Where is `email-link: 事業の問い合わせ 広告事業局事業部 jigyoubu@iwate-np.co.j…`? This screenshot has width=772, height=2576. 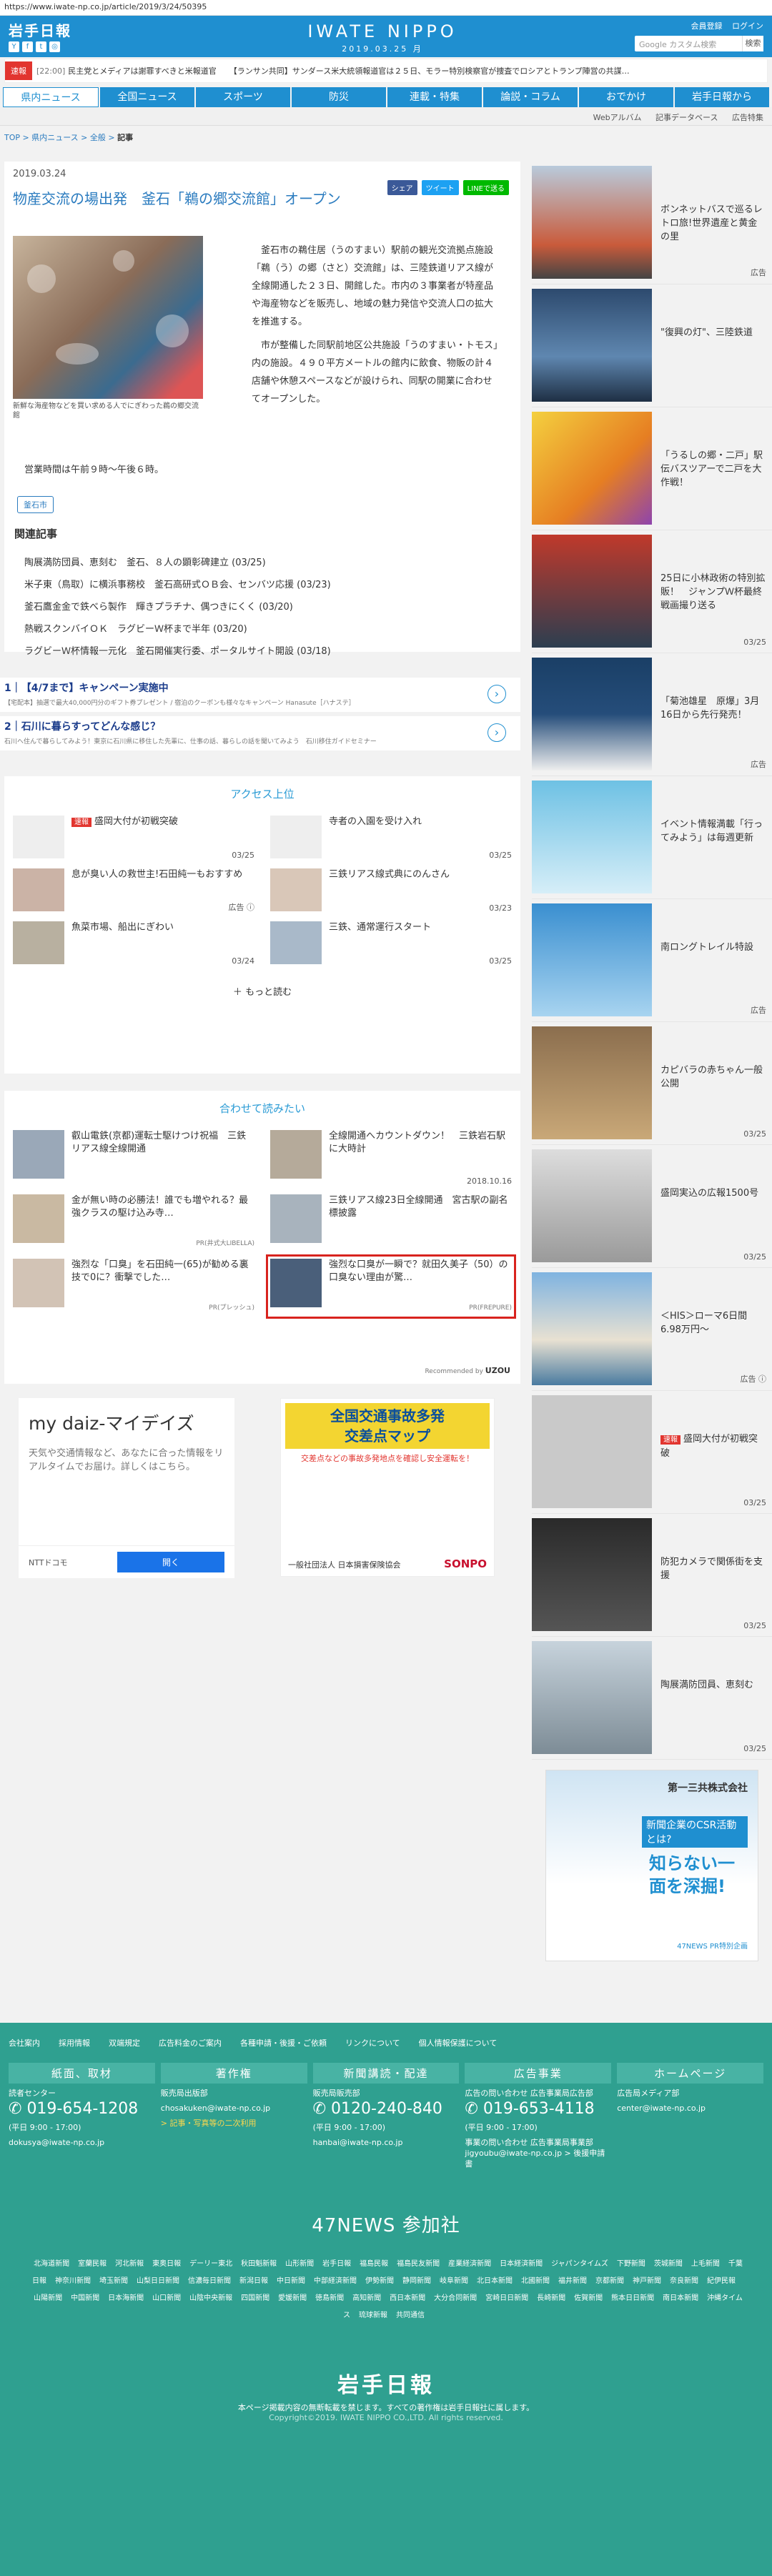
email-link: 事業の問い合わせ 広告事業局事業部 jigyoubu@iwate-np.co.j… is located at coordinates (538, 2153).